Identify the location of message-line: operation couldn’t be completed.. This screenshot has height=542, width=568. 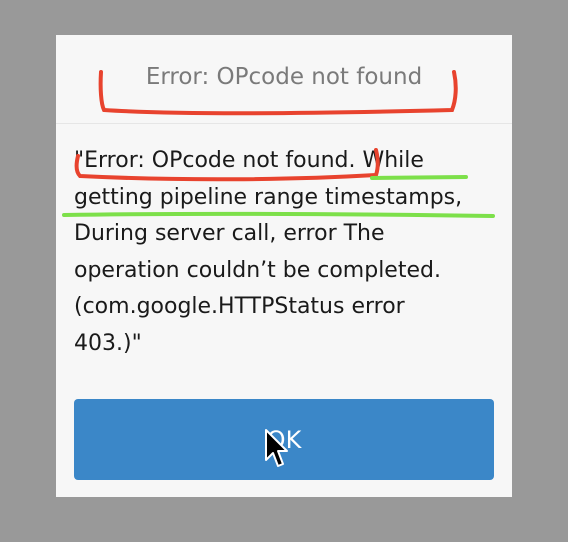
(257, 270).